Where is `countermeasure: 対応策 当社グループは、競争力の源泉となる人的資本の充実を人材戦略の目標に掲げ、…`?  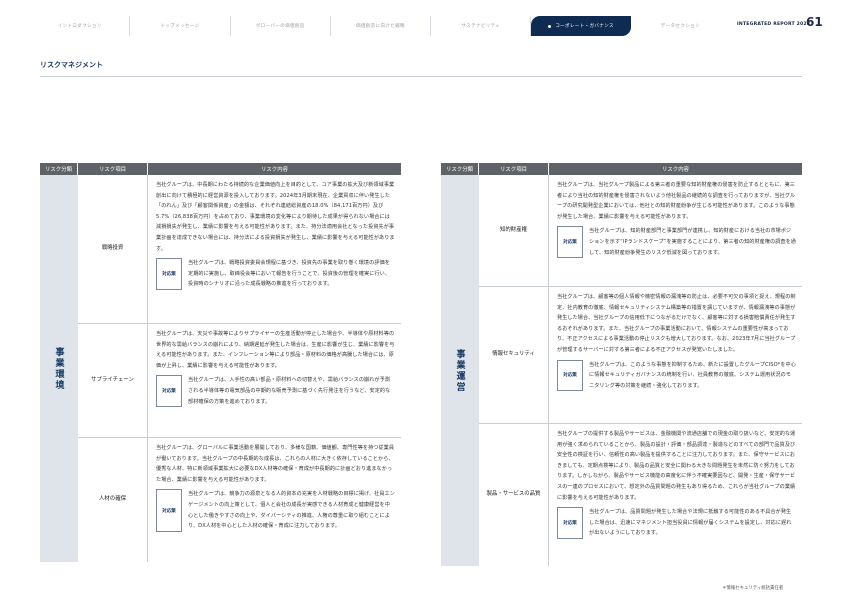
countermeasure: 対応策 当社グループは、競争力の源泉となる人的資本の充実を人材戦略の目標に掲げ、… is located at coordinates (275, 510).